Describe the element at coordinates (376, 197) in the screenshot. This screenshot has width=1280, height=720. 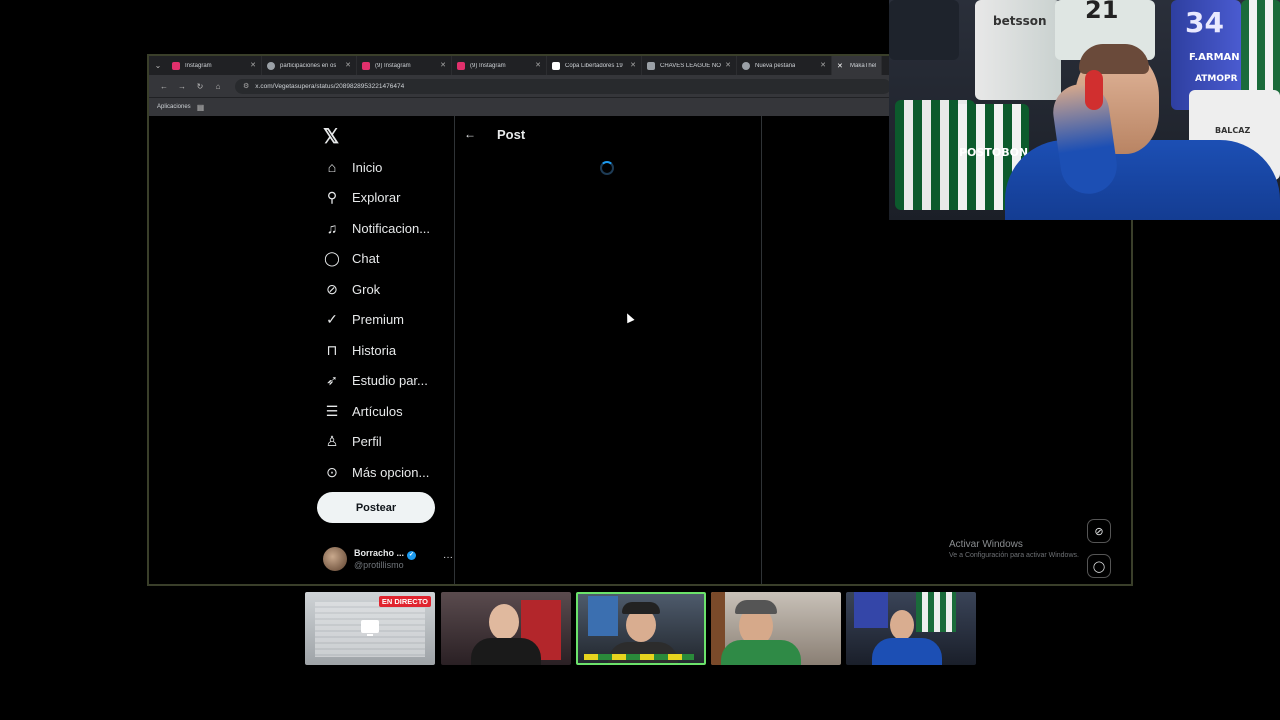
I see `nav-label: Explorar` at that location.